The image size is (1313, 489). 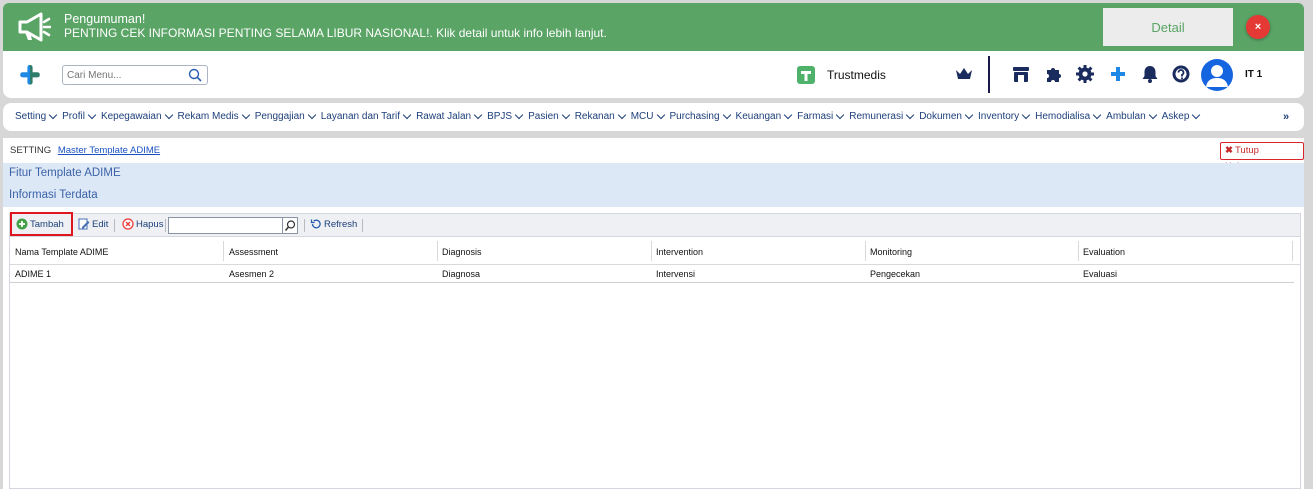 What do you see at coordinates (30, 150) in the screenshot?
I see `breadcrumb-root: SETTING` at bounding box center [30, 150].